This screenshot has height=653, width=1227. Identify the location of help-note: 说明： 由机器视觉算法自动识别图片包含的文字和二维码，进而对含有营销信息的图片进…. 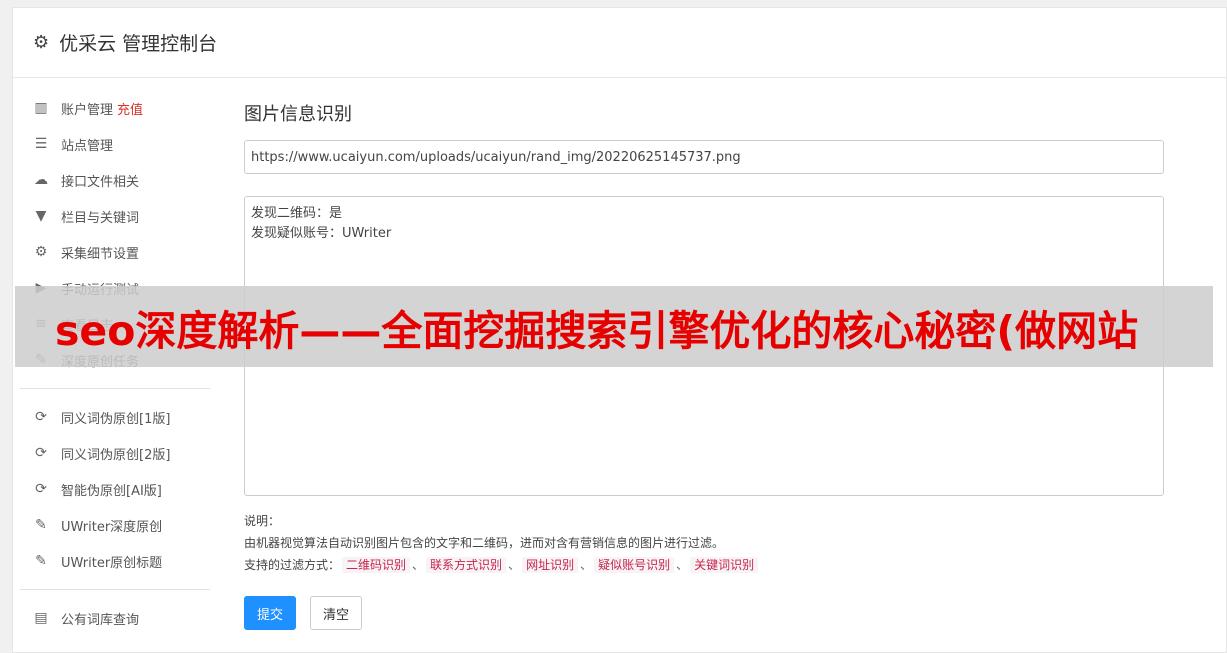
(704, 543).